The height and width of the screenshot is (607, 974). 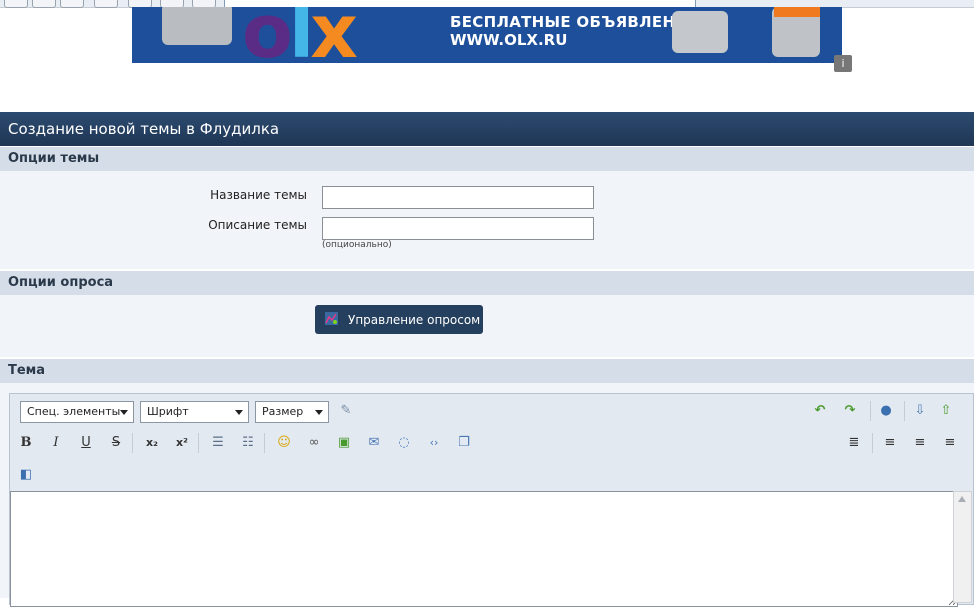 What do you see at coordinates (487, 129) in the screenshot?
I see `page-title-bar: Создание новой темы в Флудилка` at bounding box center [487, 129].